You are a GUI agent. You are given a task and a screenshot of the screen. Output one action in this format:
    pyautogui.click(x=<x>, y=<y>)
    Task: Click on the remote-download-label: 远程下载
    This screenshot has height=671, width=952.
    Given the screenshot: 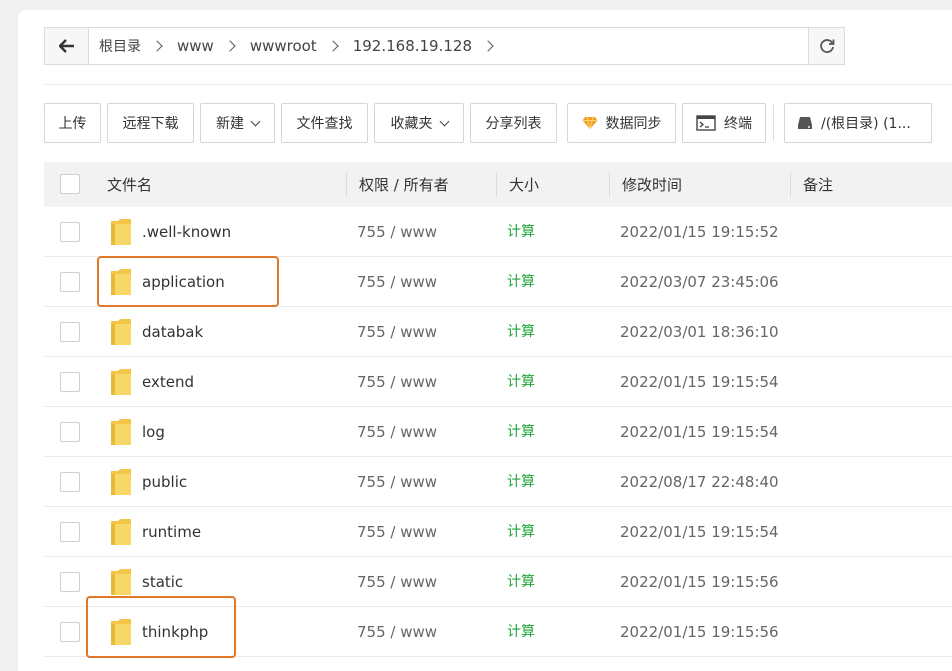 What is the action you would take?
    pyautogui.click(x=150, y=124)
    